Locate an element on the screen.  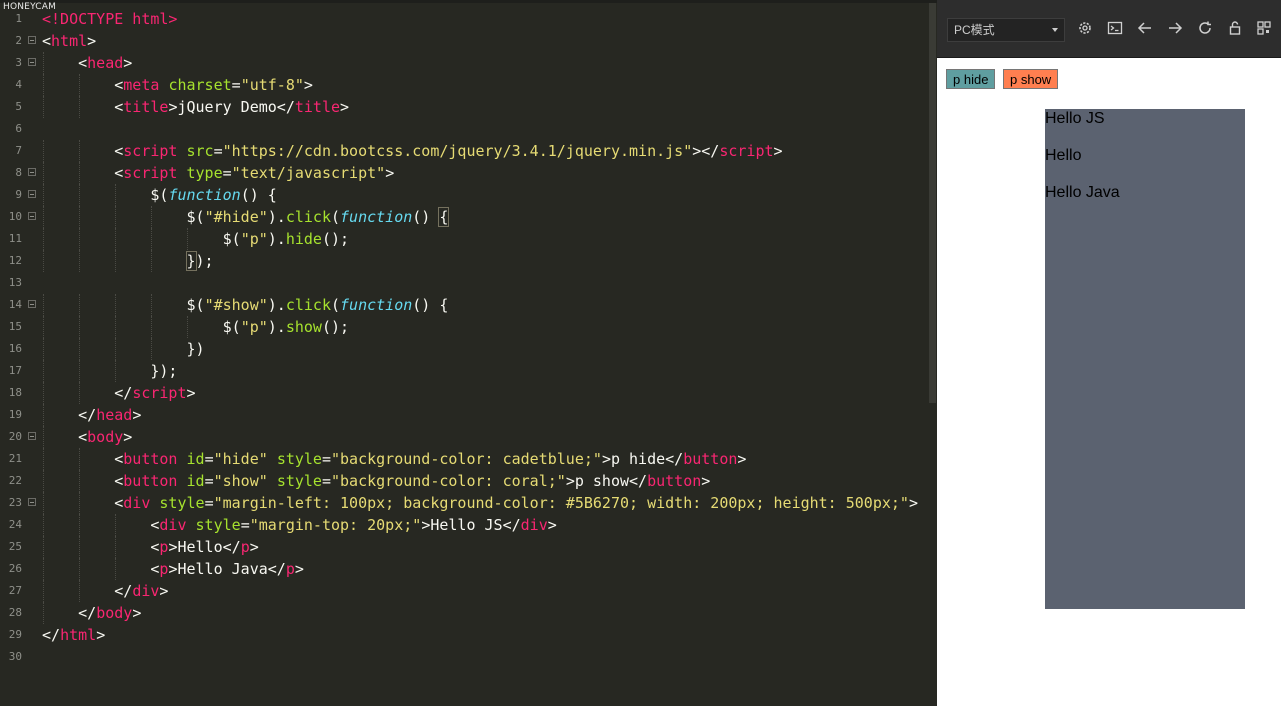
line-number: 17 is located at coordinates (15, 370).